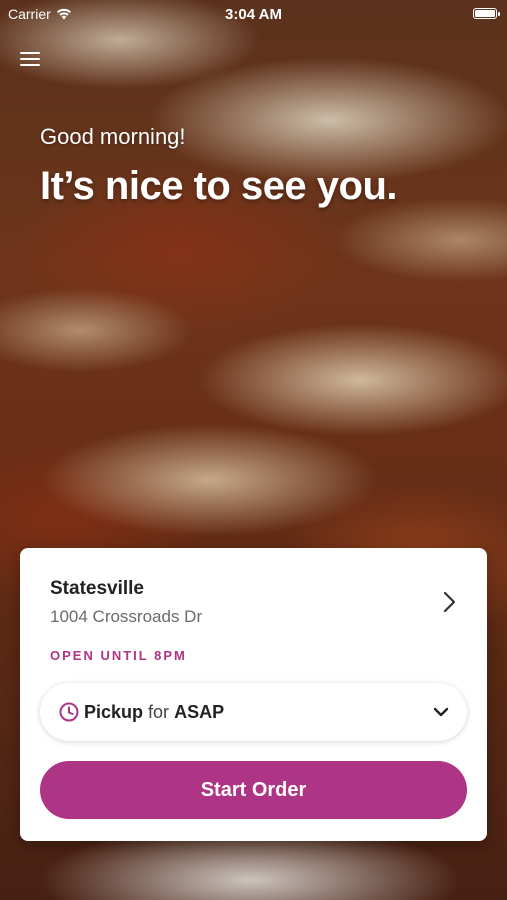 The height and width of the screenshot is (900, 507). Describe the element at coordinates (449, 602) in the screenshot. I see `chevron-right-icon` at that location.